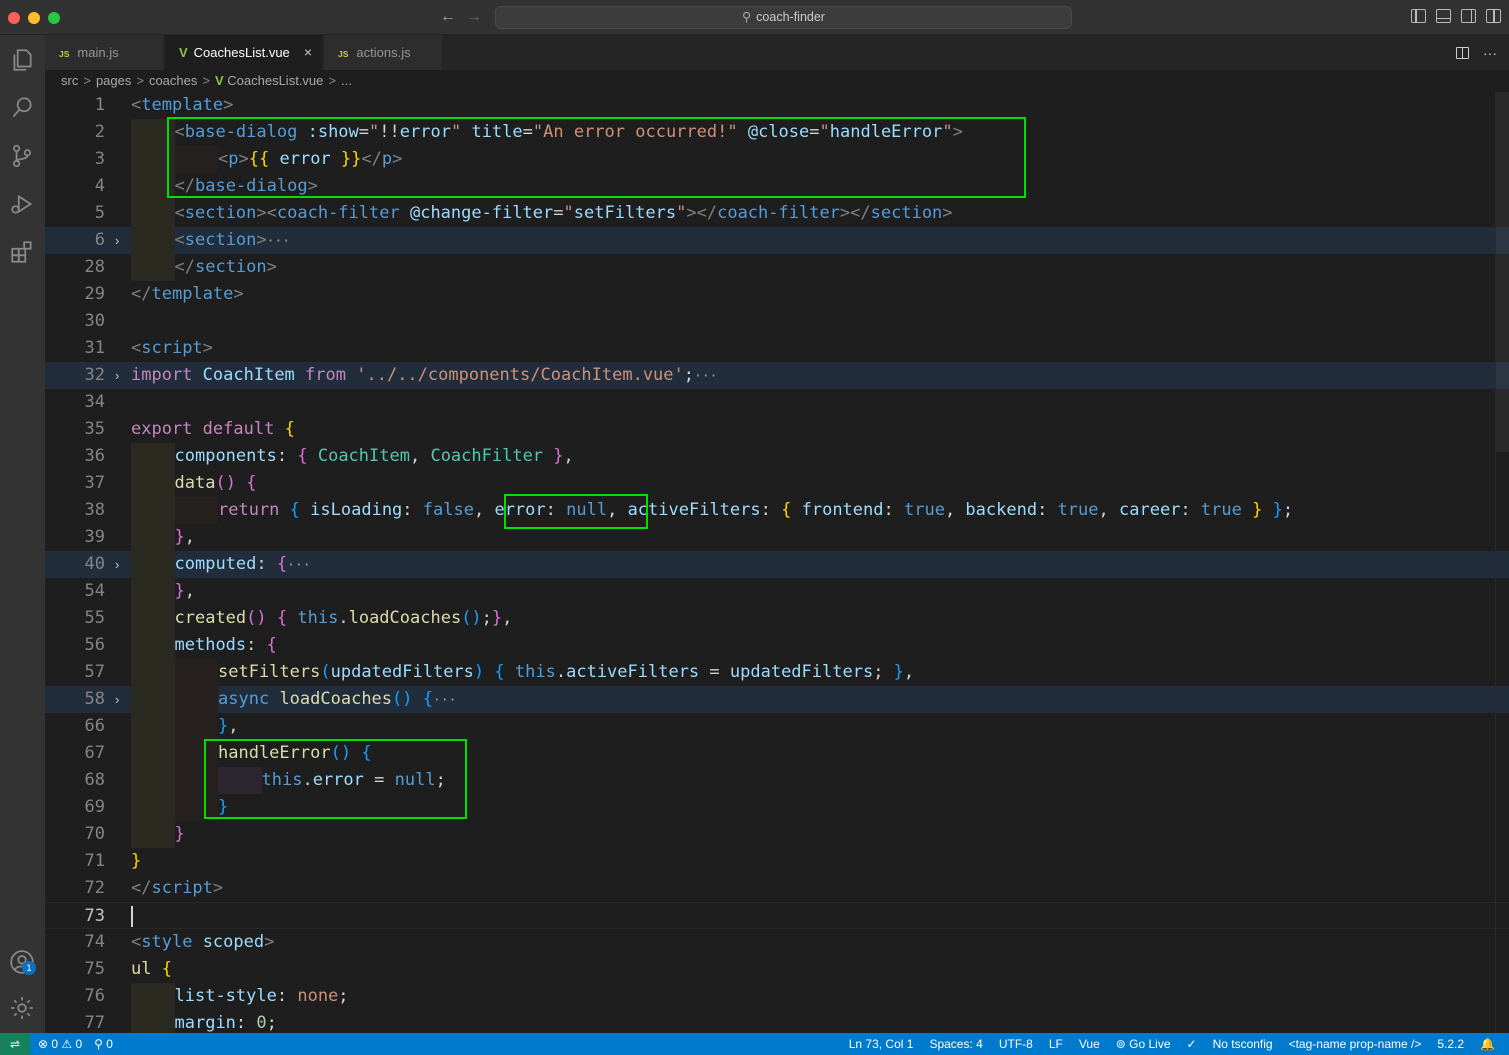  Describe the element at coordinates (1450, 1044) in the screenshot. I see `typescript-version: 5.2.2` at that location.